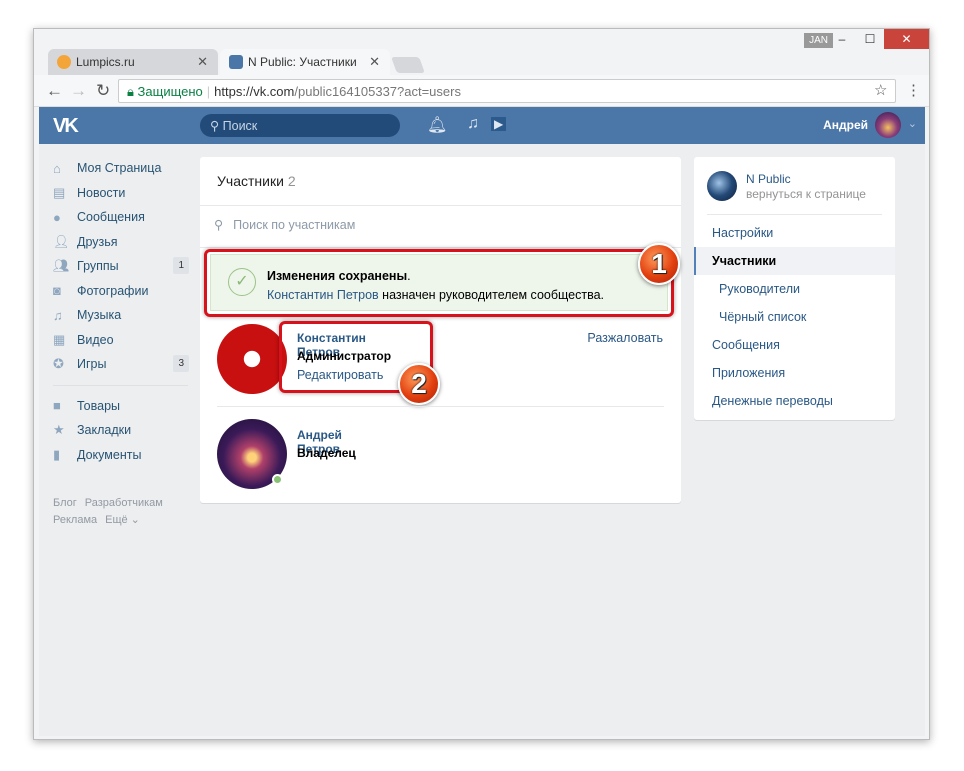 This screenshot has width=964, height=771. What do you see at coordinates (103, 91) in the screenshot?
I see `reload-icon: ↻` at bounding box center [103, 91].